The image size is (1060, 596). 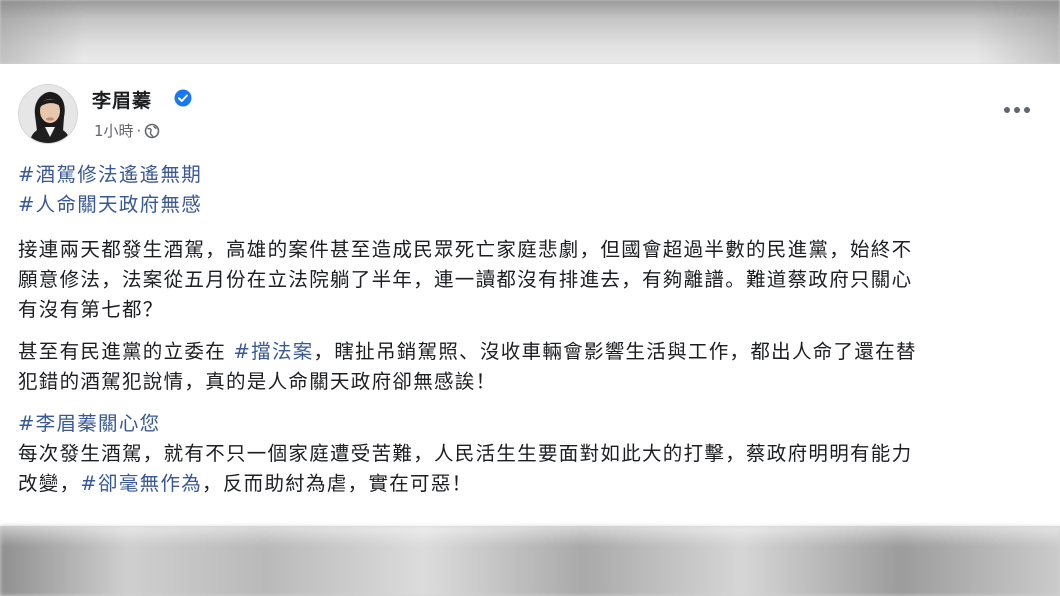 What do you see at coordinates (152, 131) in the screenshot?
I see `globe-icon` at bounding box center [152, 131].